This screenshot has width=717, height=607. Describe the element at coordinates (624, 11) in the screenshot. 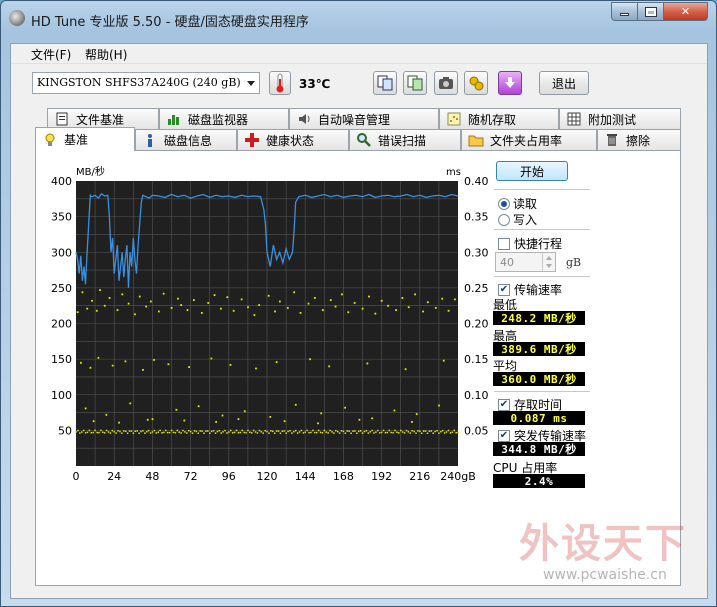

I see `minimize-button` at that location.